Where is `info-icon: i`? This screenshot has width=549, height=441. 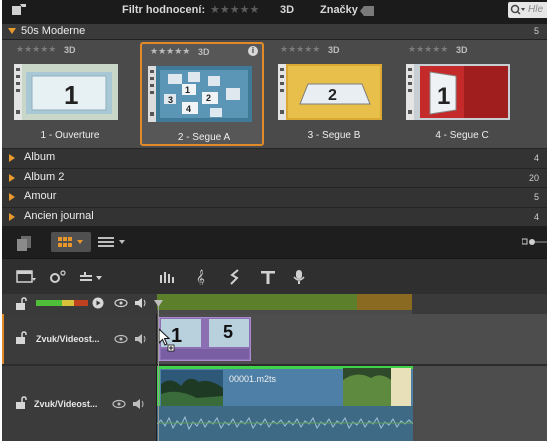
info-icon: i is located at coordinates (253, 51).